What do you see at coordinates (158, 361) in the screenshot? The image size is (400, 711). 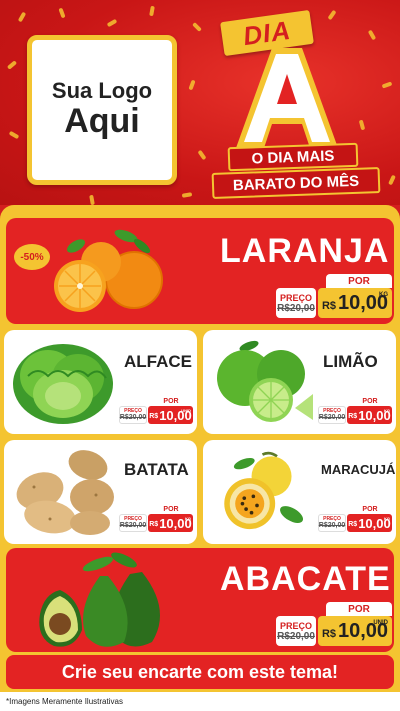 I see `product-name: ALFACE` at bounding box center [158, 361].